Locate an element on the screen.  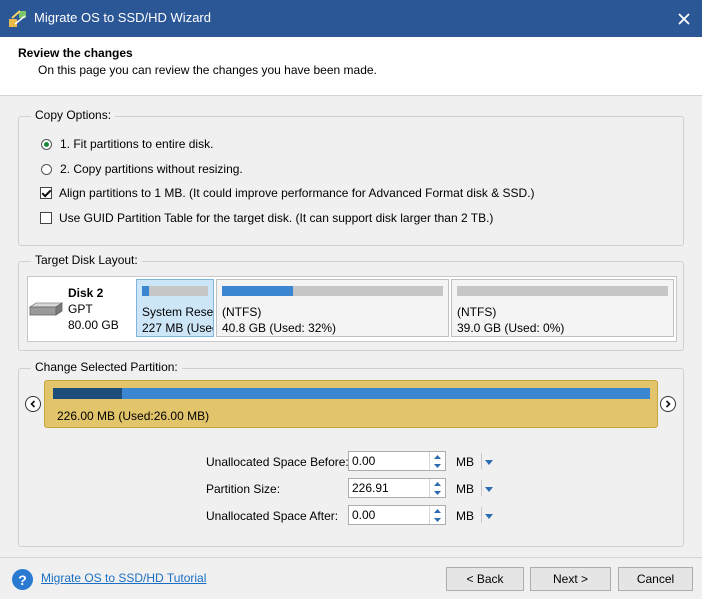
guid-checkbox is located at coordinates (46, 218).